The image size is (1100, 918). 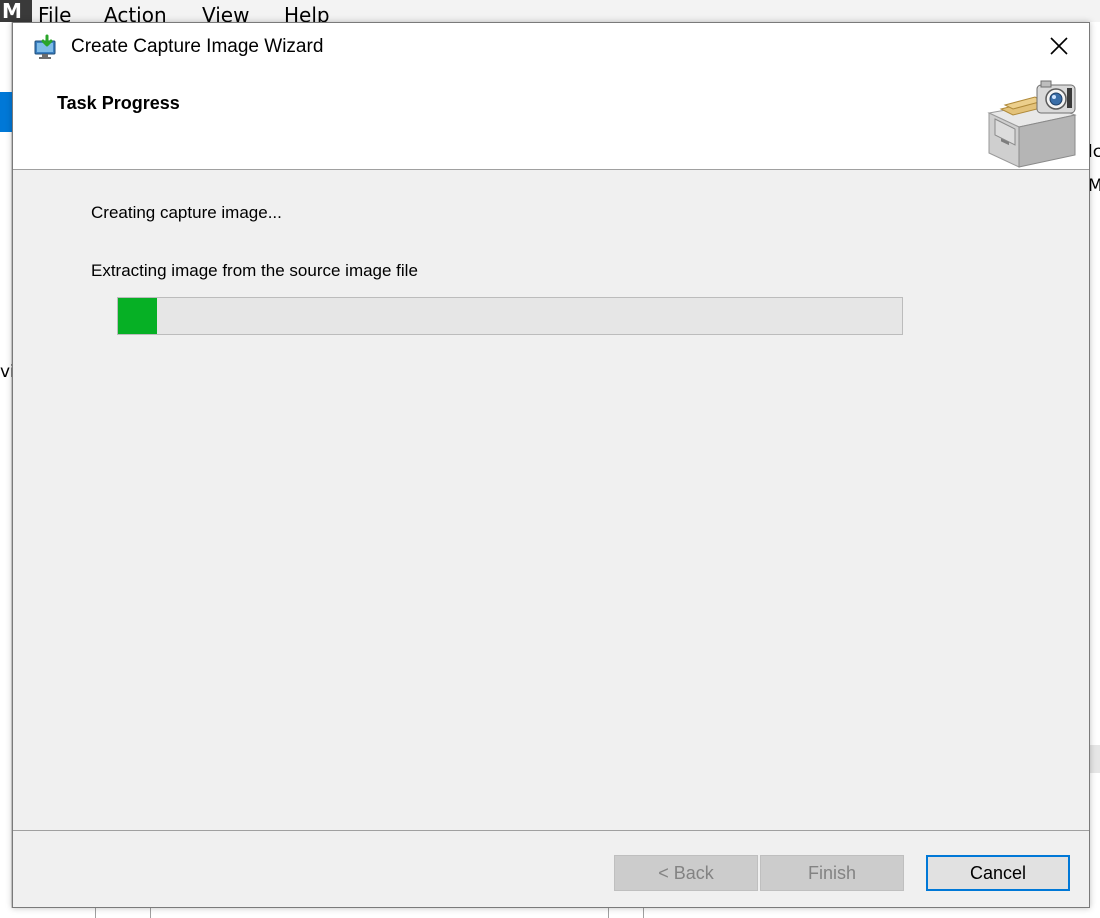 I want to click on background-selected-item, so click(x=6, y=112).